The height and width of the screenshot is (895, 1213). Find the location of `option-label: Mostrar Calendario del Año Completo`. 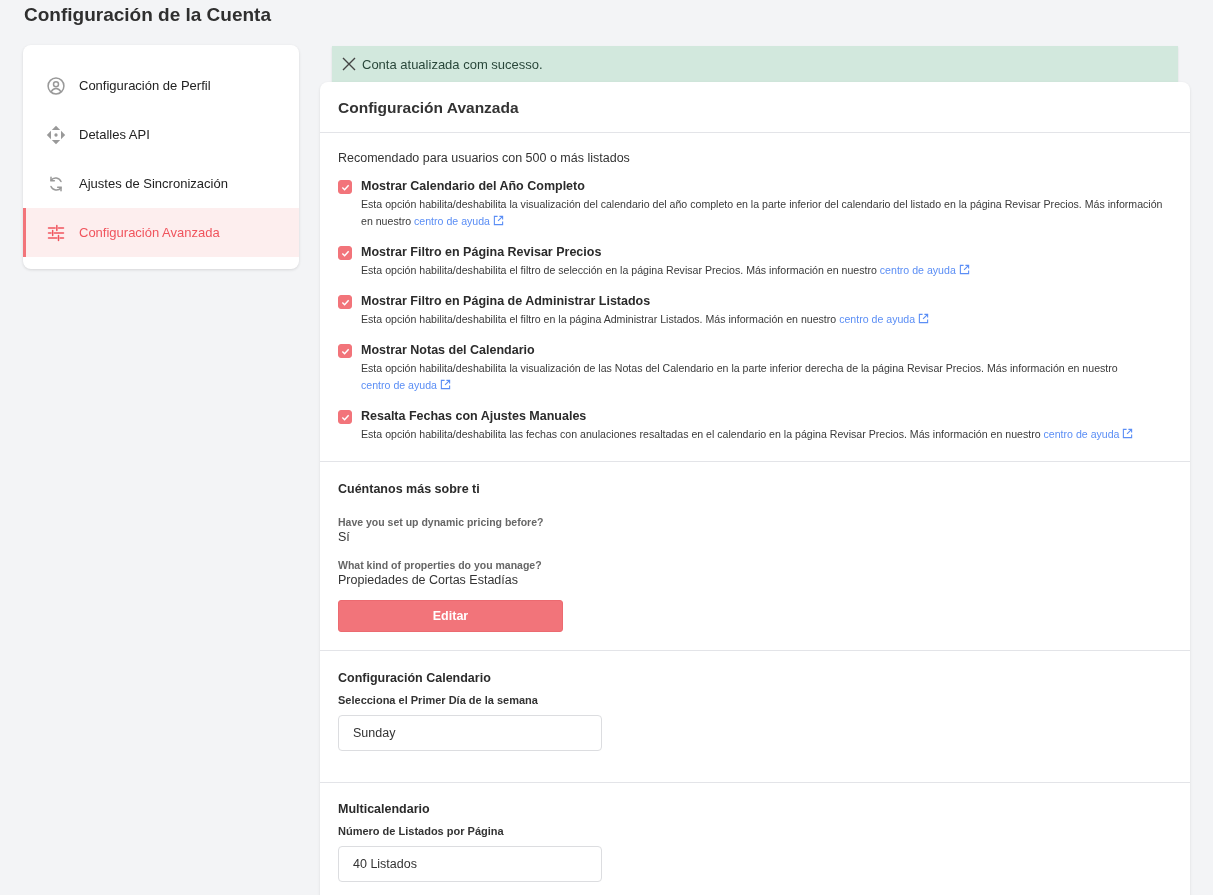

option-label: Mostrar Calendario del Año Completo is located at coordinates (473, 186).